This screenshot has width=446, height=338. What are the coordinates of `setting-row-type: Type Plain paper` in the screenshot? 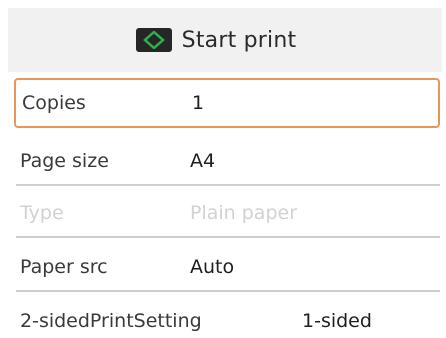 It's located at (227, 213).